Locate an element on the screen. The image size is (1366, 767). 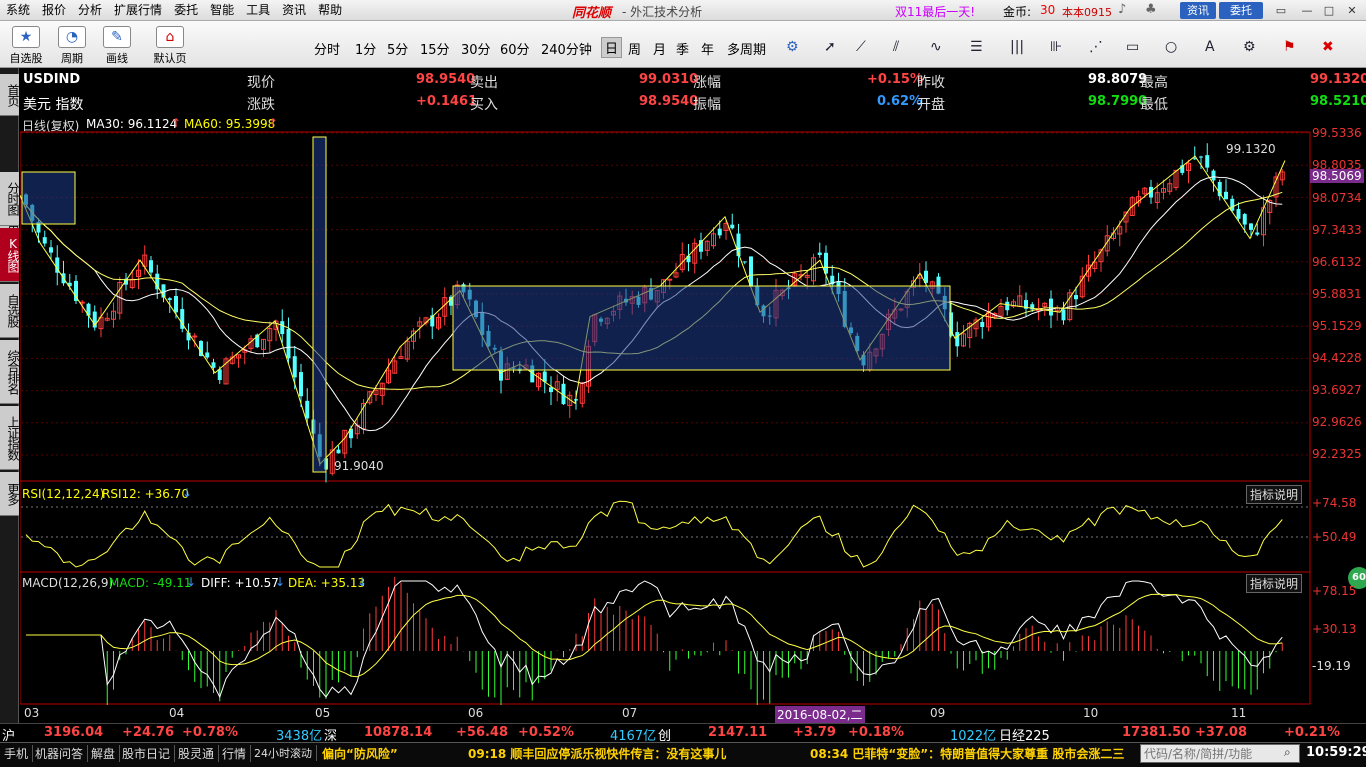
index-sz-change: +56.48 is located at coordinates (482, 732).